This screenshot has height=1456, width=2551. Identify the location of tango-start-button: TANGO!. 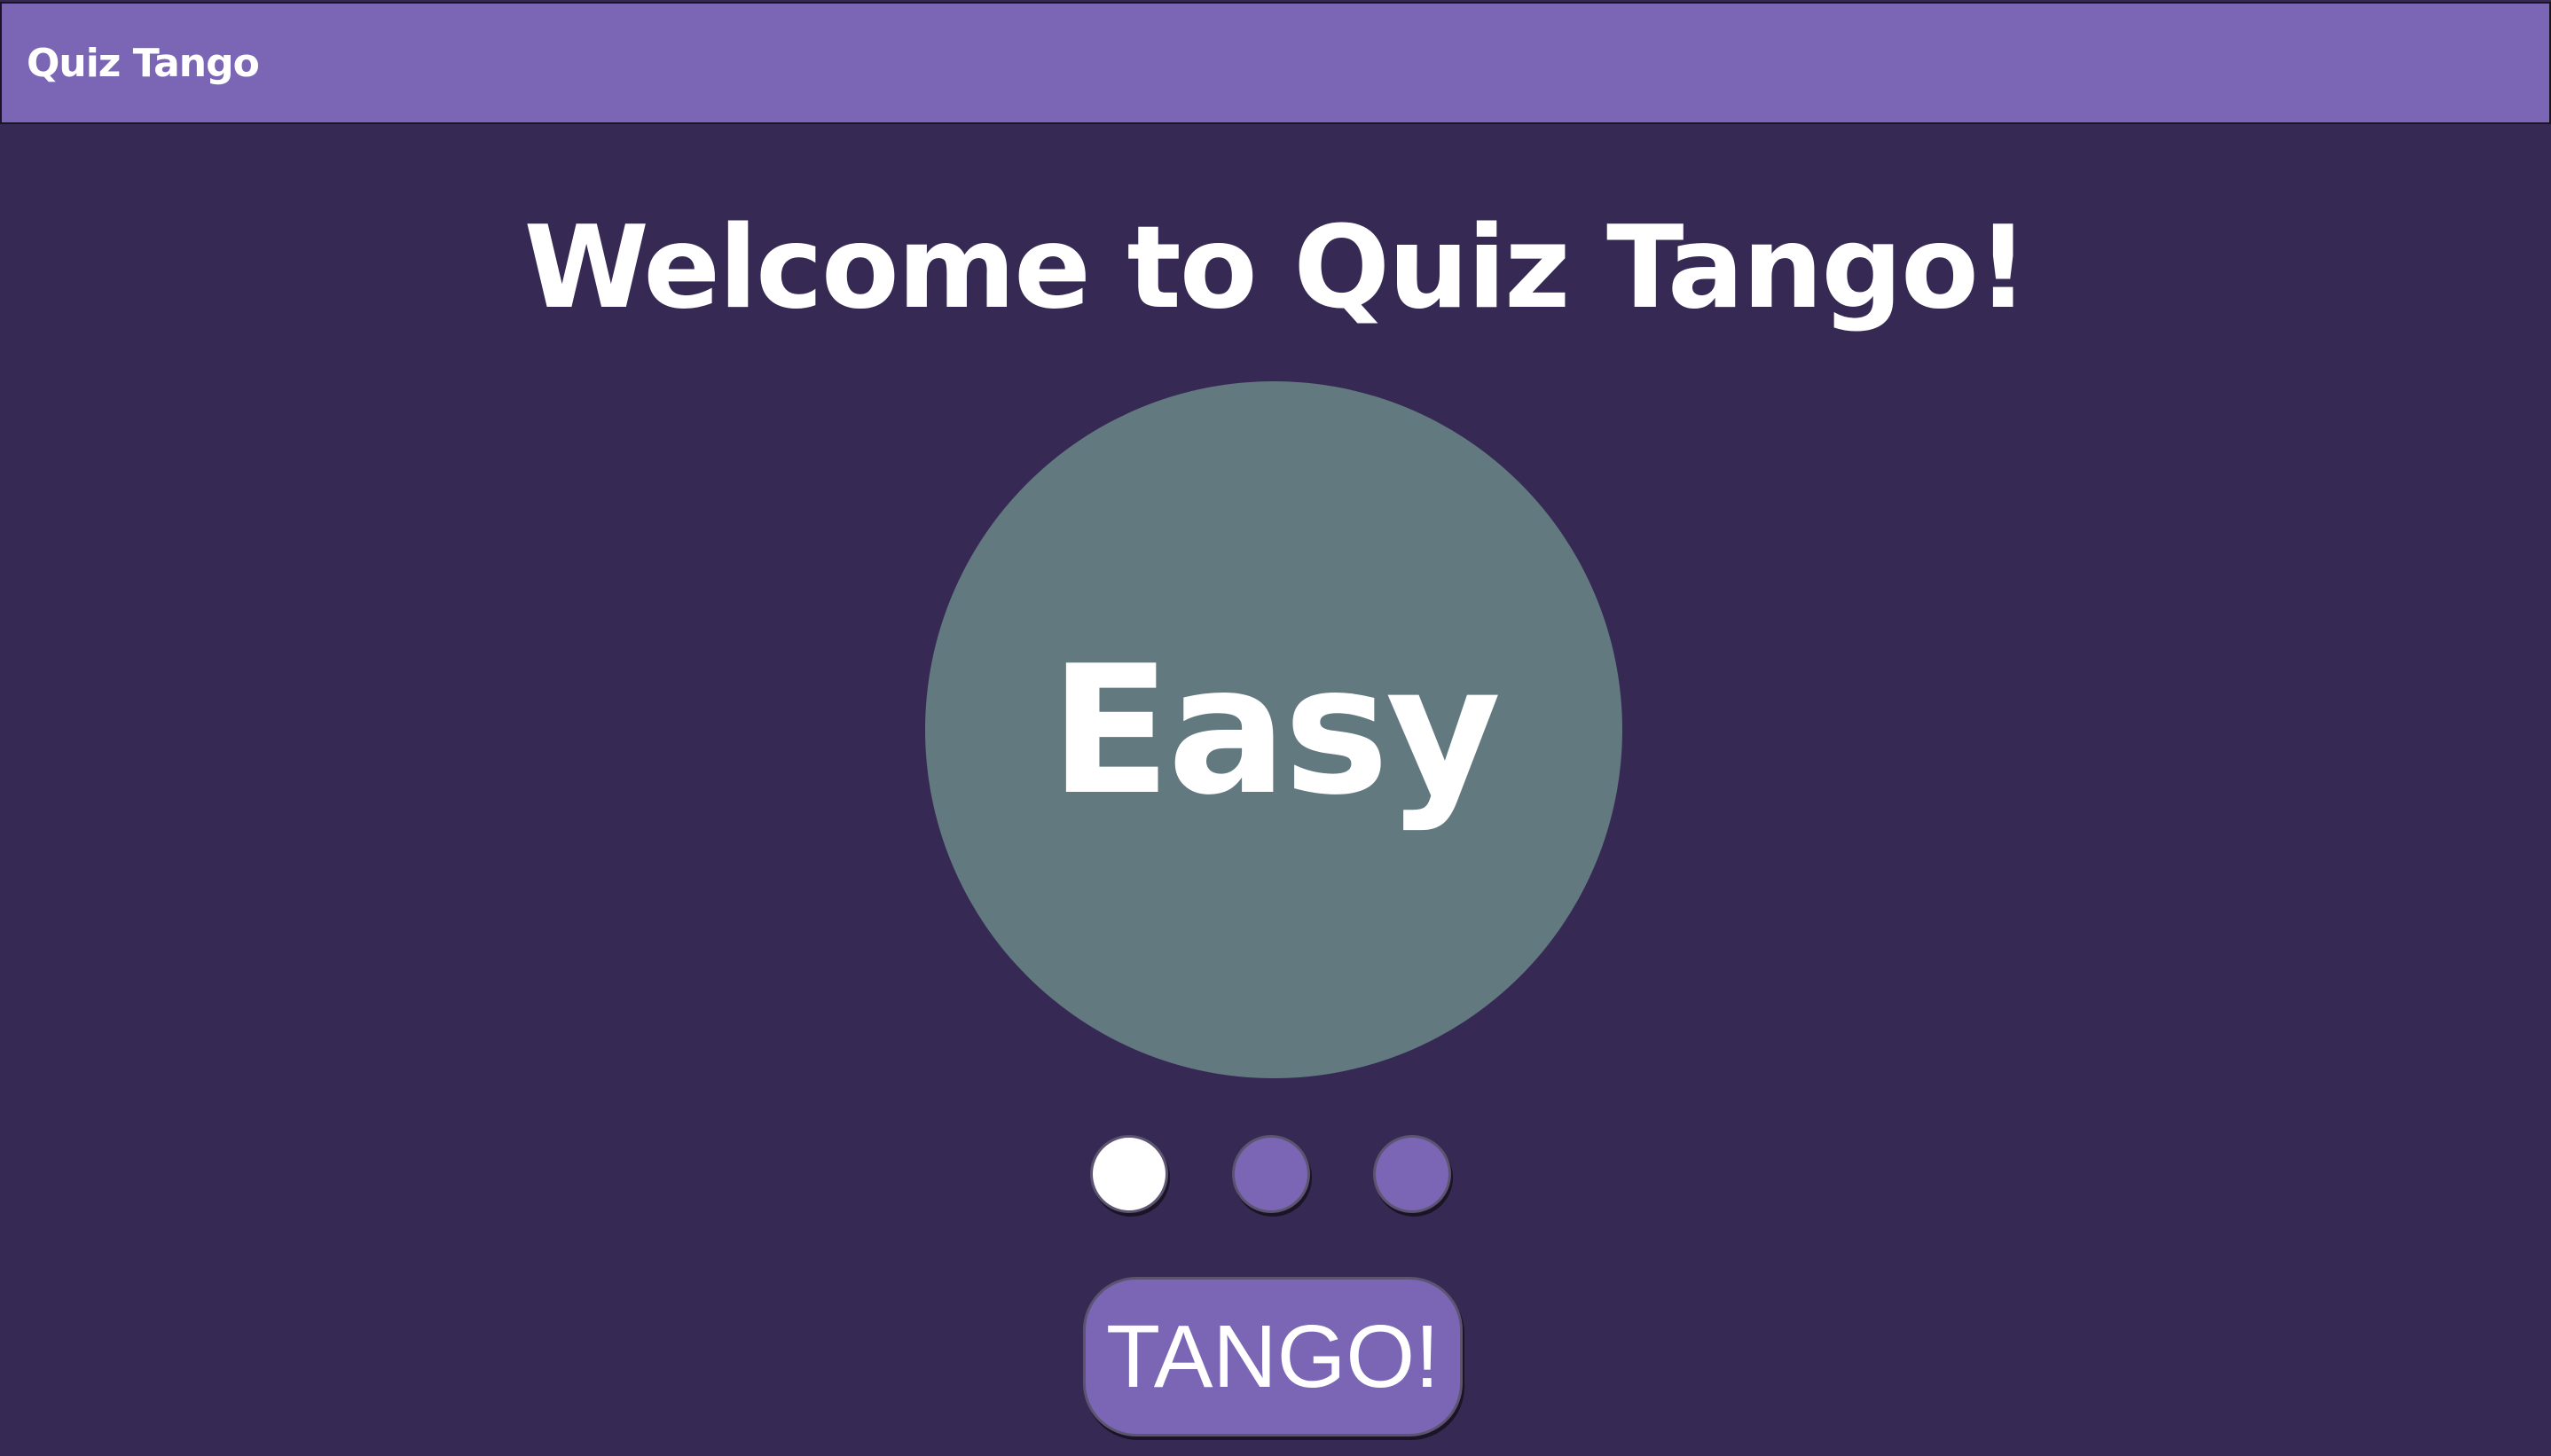
(1273, 1356).